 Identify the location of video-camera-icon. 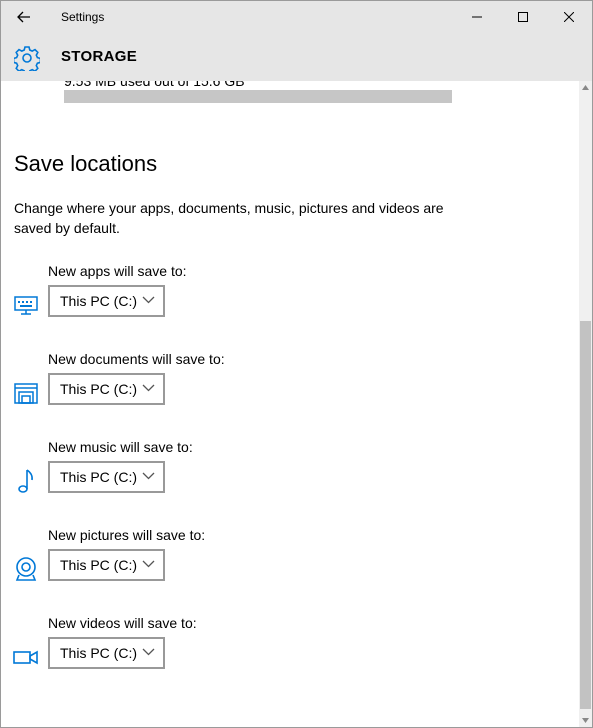
(25, 657).